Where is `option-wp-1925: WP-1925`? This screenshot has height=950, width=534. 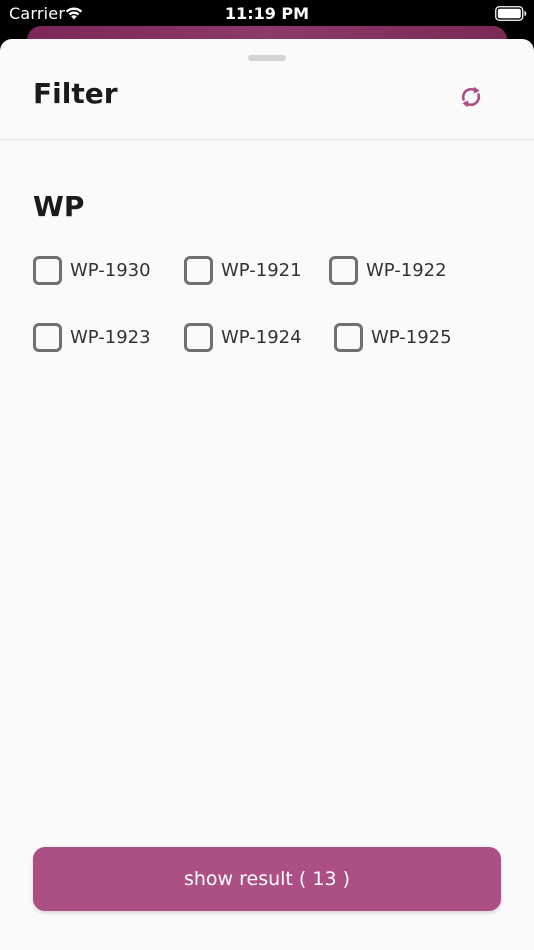
option-wp-1925: WP-1925 is located at coordinates (393, 337).